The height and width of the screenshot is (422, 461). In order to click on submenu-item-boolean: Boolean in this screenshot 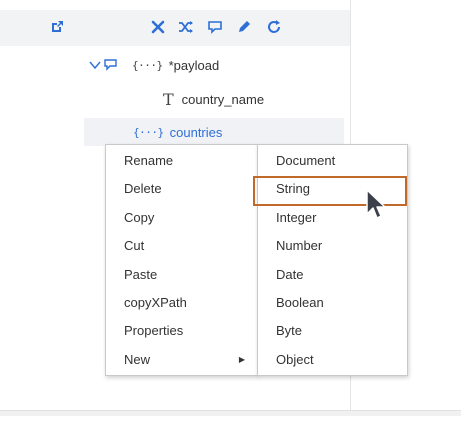, I will do `click(332, 303)`.